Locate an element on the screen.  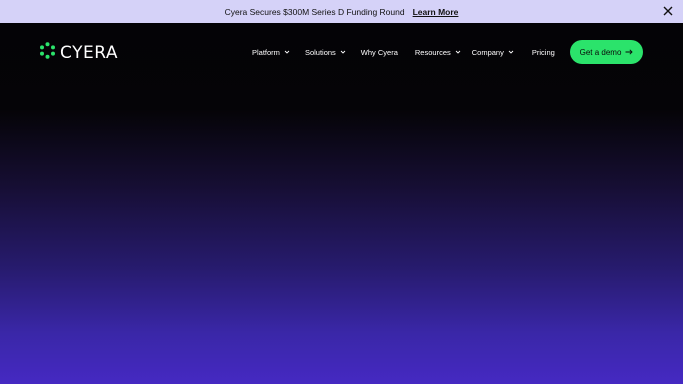
arrow-right-icon is located at coordinates (629, 52).